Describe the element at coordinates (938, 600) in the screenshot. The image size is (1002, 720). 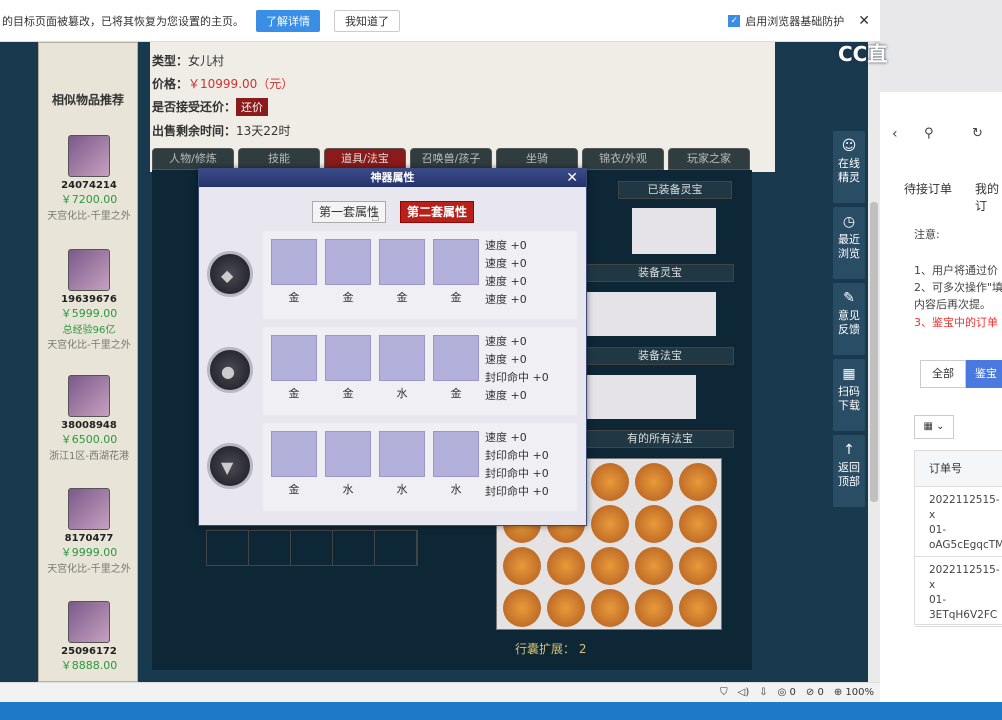
I see `order-id: 01-` at that location.